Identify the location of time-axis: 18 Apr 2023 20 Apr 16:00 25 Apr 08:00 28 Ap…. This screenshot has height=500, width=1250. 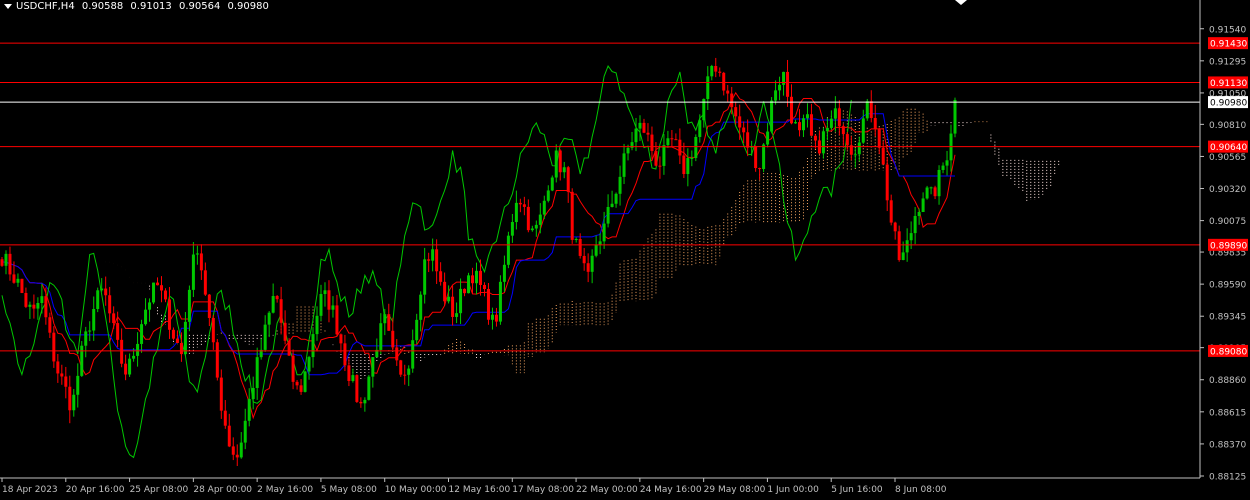
(474, 486).